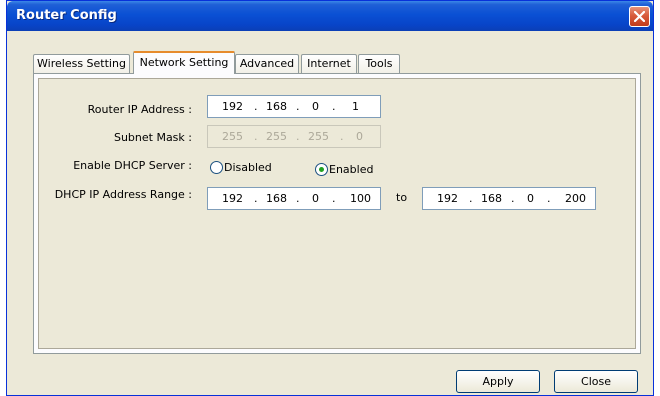 Image resolution: width=660 pixels, height=396 pixels. Describe the element at coordinates (360, 198) in the screenshot. I see `range-start-octet-4: 100` at that location.